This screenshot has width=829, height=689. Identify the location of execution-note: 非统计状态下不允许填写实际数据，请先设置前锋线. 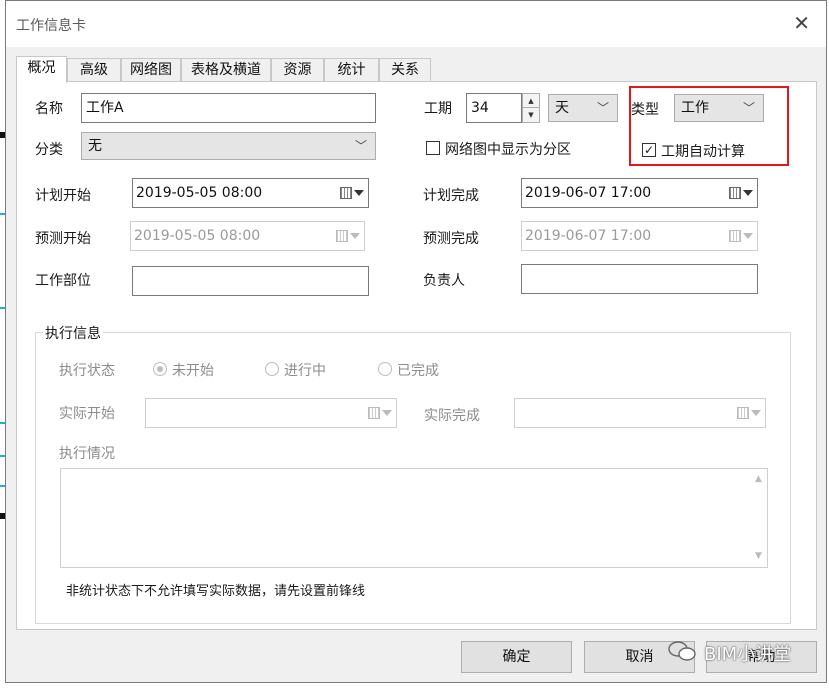
(216, 591).